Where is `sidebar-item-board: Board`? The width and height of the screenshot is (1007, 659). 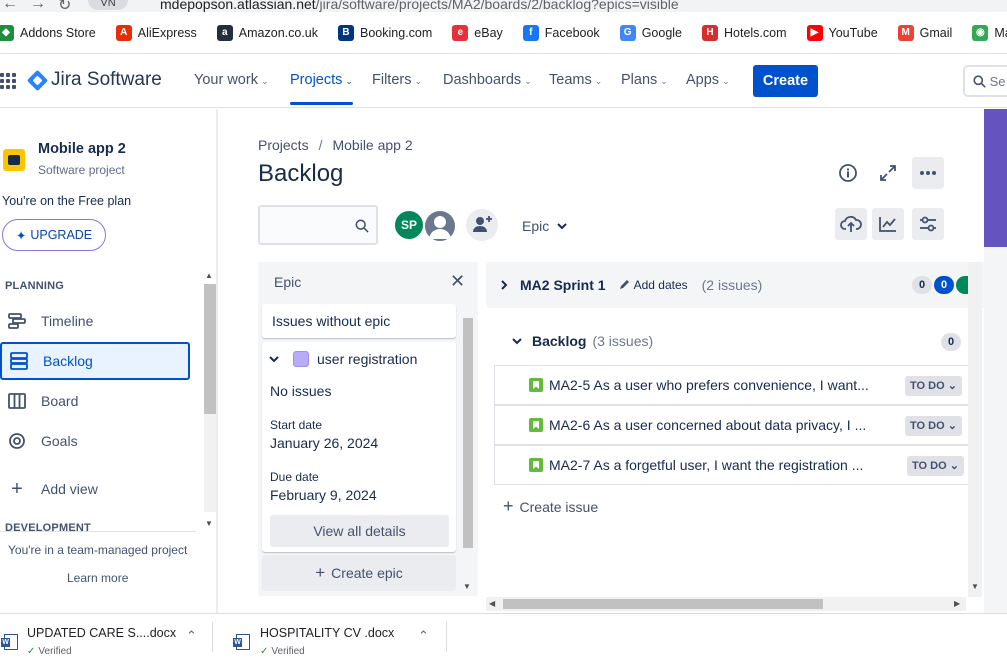 sidebar-item-board: Board is located at coordinates (95, 401).